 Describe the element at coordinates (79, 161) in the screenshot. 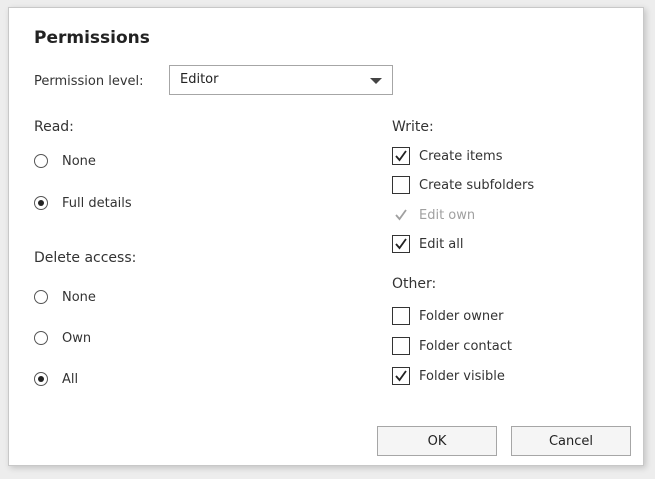

I see `read-option-none-label: None` at that location.